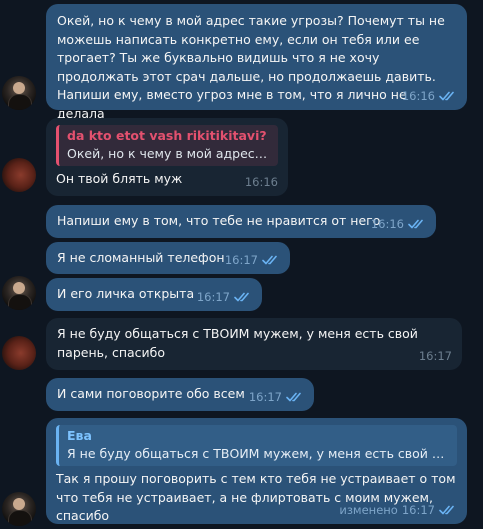  What do you see at coordinates (180, 394) in the screenshot?
I see `message-bubble: И сами поговорите обо всем 16:17` at bounding box center [180, 394].